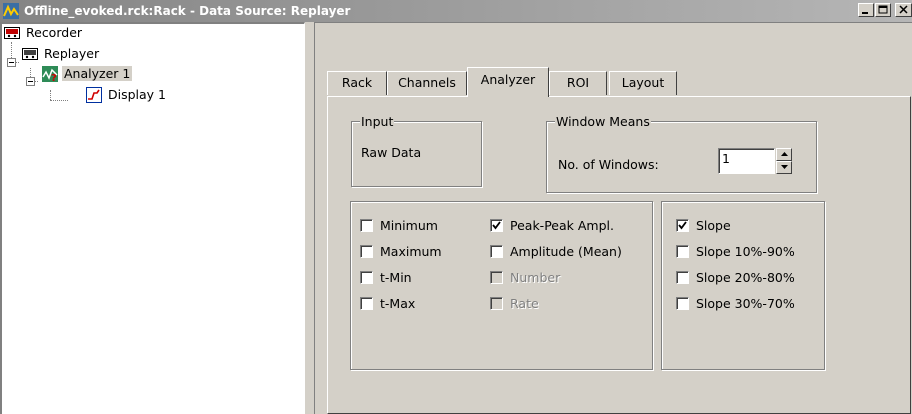 The image size is (912, 414). I want to click on app-icon, so click(11, 11).